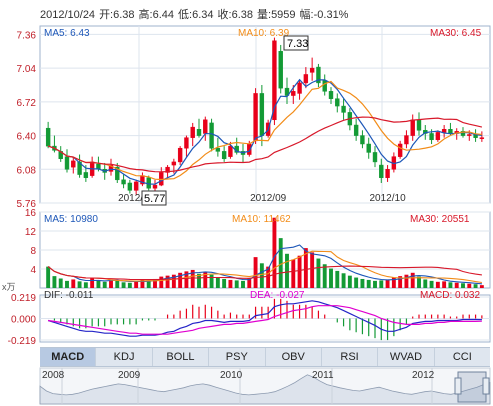 Image resolution: width=493 pixels, height=406 pixels. What do you see at coordinates (31, 213) in the screenshot?
I see `volume-y-tick: 16` at bounding box center [31, 213].